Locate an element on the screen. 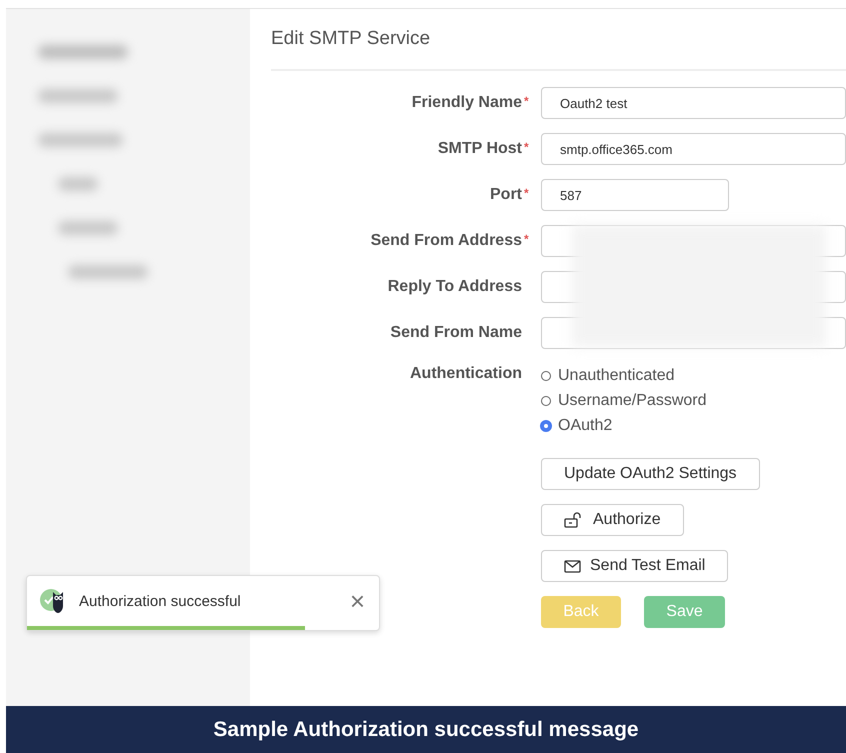 This screenshot has width=846, height=753. page-title: Edit SMTP Service is located at coordinates (558, 40).